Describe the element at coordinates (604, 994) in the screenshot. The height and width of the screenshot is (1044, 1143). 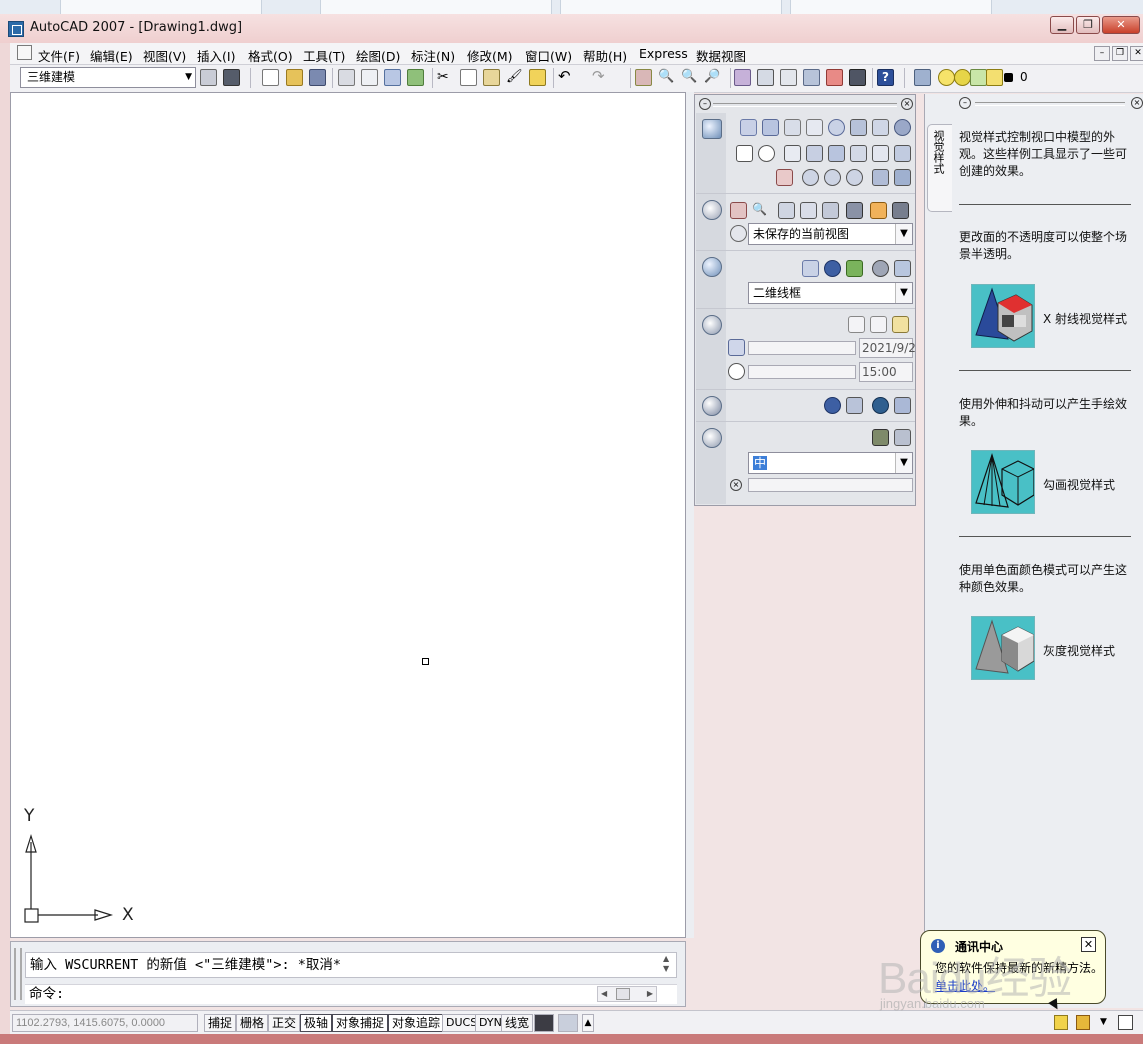
I see `scroll-left-icon: ◀` at that location.